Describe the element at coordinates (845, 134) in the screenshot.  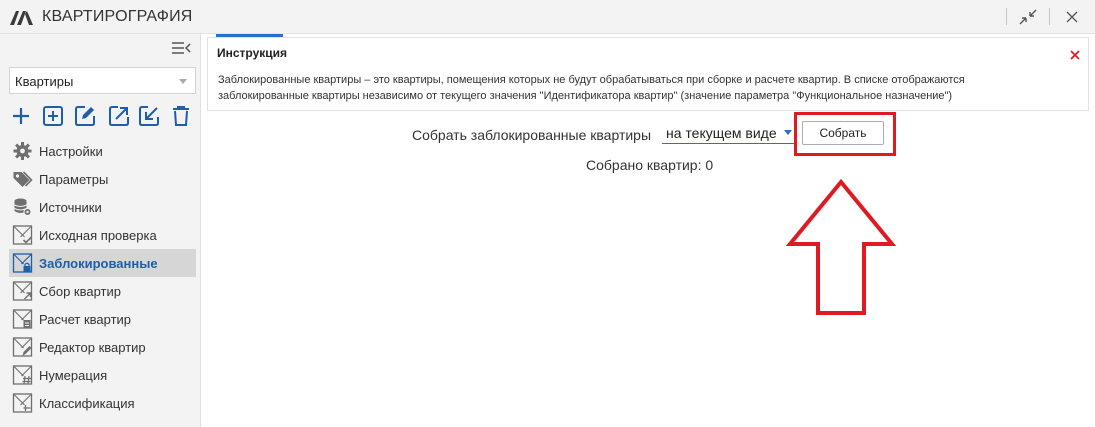
I see `highlight-frame` at that location.